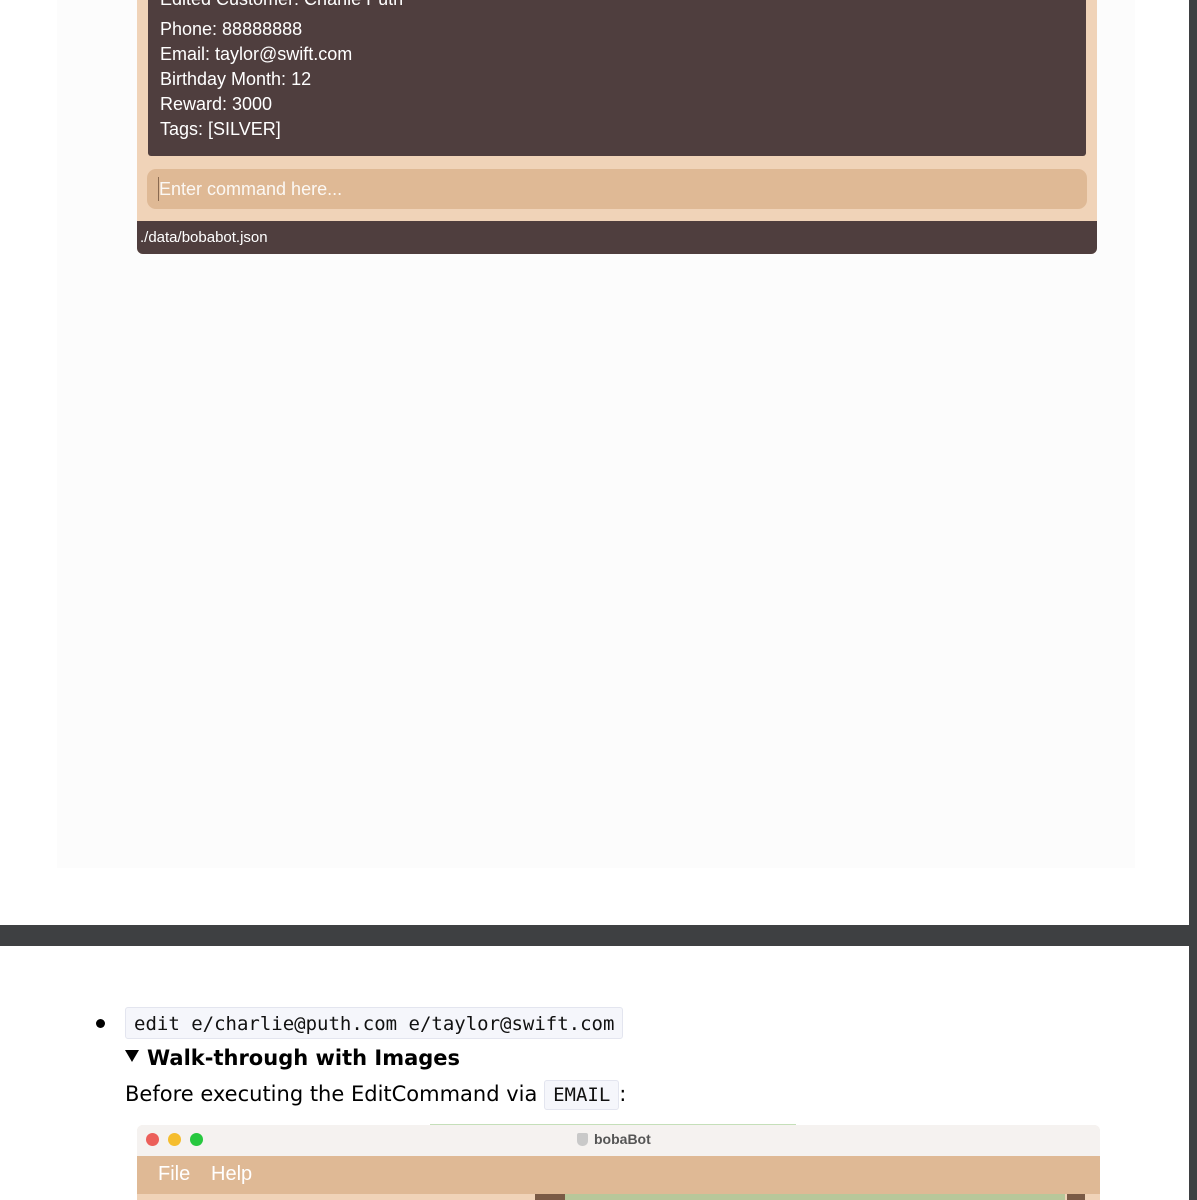 This screenshot has height=1200, width=1197. What do you see at coordinates (152, 1139) in the screenshot?
I see `close-window-icon` at bounding box center [152, 1139].